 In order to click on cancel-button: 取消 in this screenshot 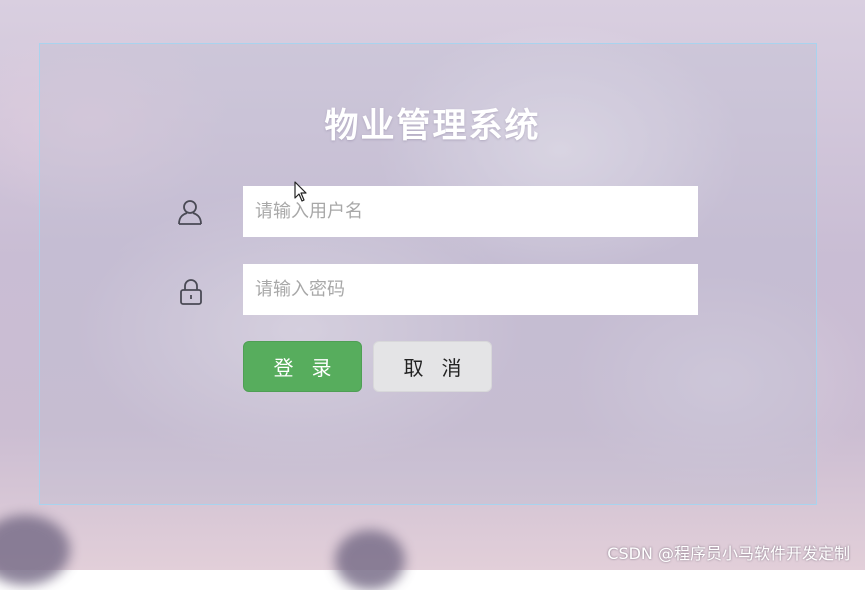, I will do `click(432, 366)`.